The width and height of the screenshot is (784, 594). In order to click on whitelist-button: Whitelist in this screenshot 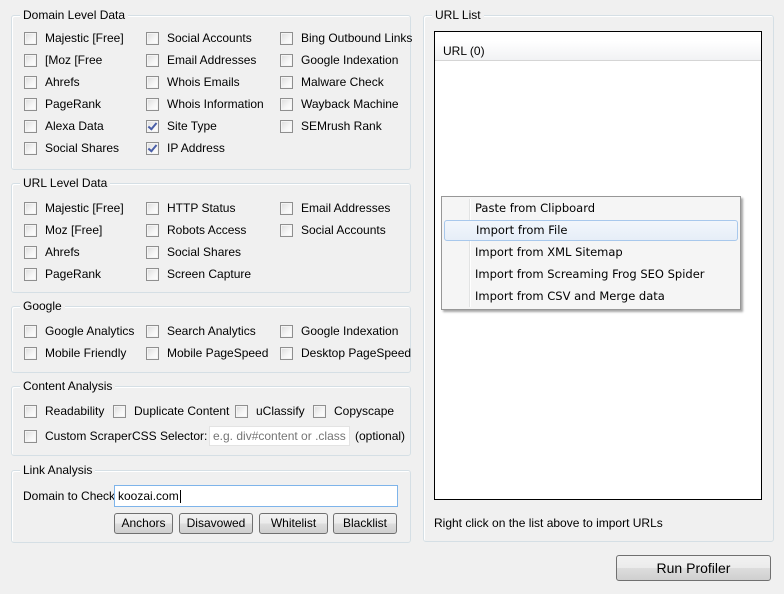, I will do `click(293, 523)`.